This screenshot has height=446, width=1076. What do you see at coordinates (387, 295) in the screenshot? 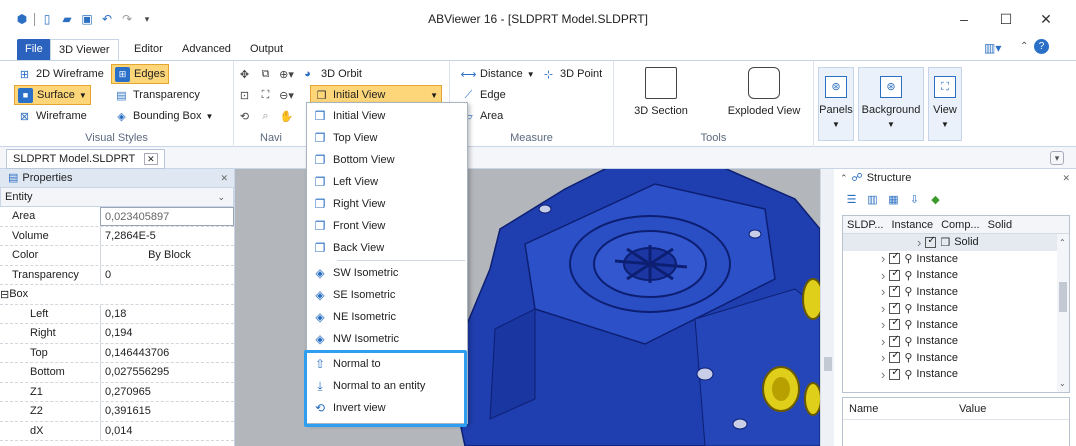
I see `menu-item-se-isometric: ◈ SE Isometric` at bounding box center [387, 295].